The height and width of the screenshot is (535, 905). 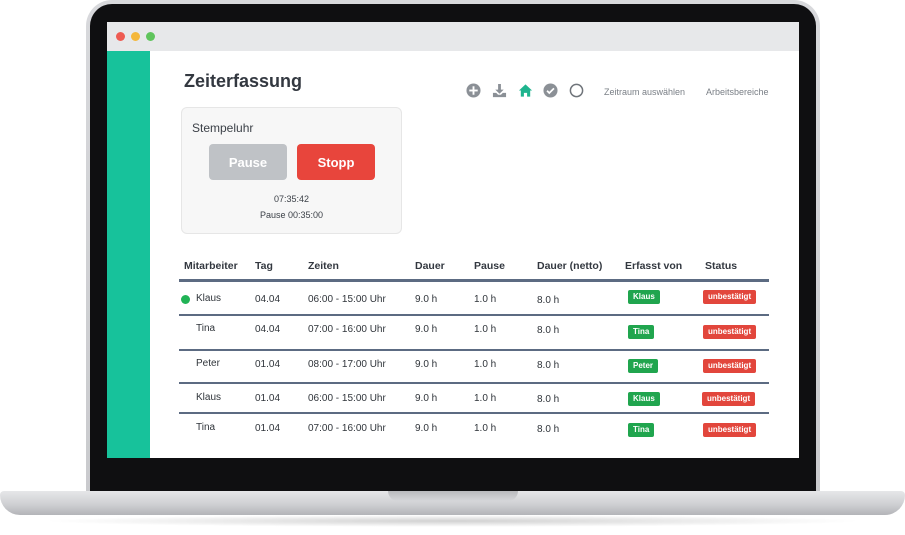 I want to click on clock-pause-time: Pause 00:35:00, so click(x=291, y=215).